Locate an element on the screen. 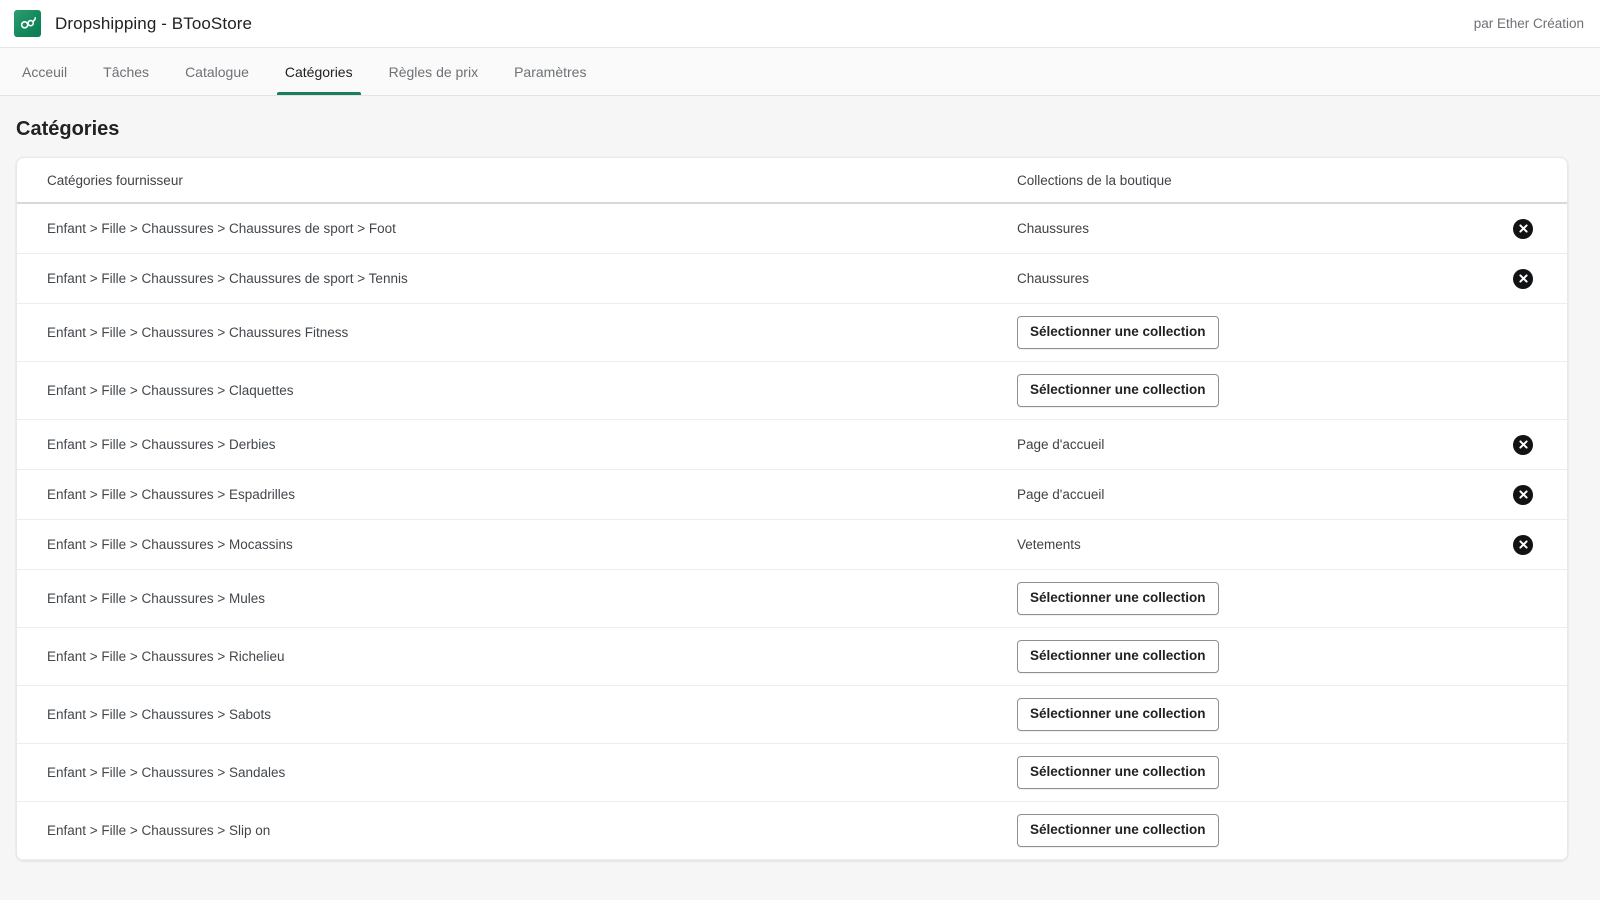 Image resolution: width=1600 pixels, height=900 pixels. category-path: Enfant > Fille > Chaussures > Richelieu is located at coordinates (166, 656).